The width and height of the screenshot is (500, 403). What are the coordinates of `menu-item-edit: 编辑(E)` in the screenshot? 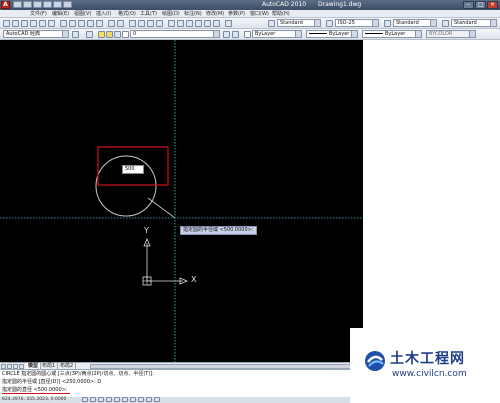 It's located at (60, 14).